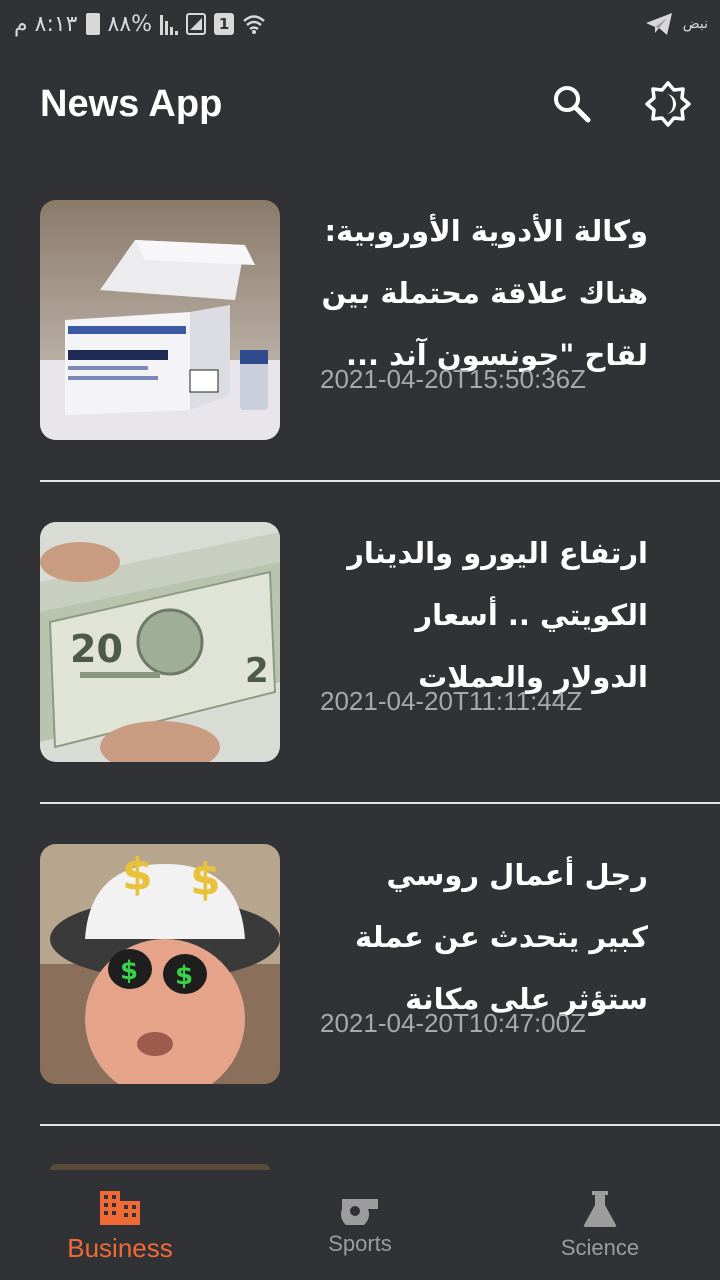 The width and height of the screenshot is (720, 1280). What do you see at coordinates (224, 24) in the screenshot?
I see `sim-icon: 1` at bounding box center [224, 24].